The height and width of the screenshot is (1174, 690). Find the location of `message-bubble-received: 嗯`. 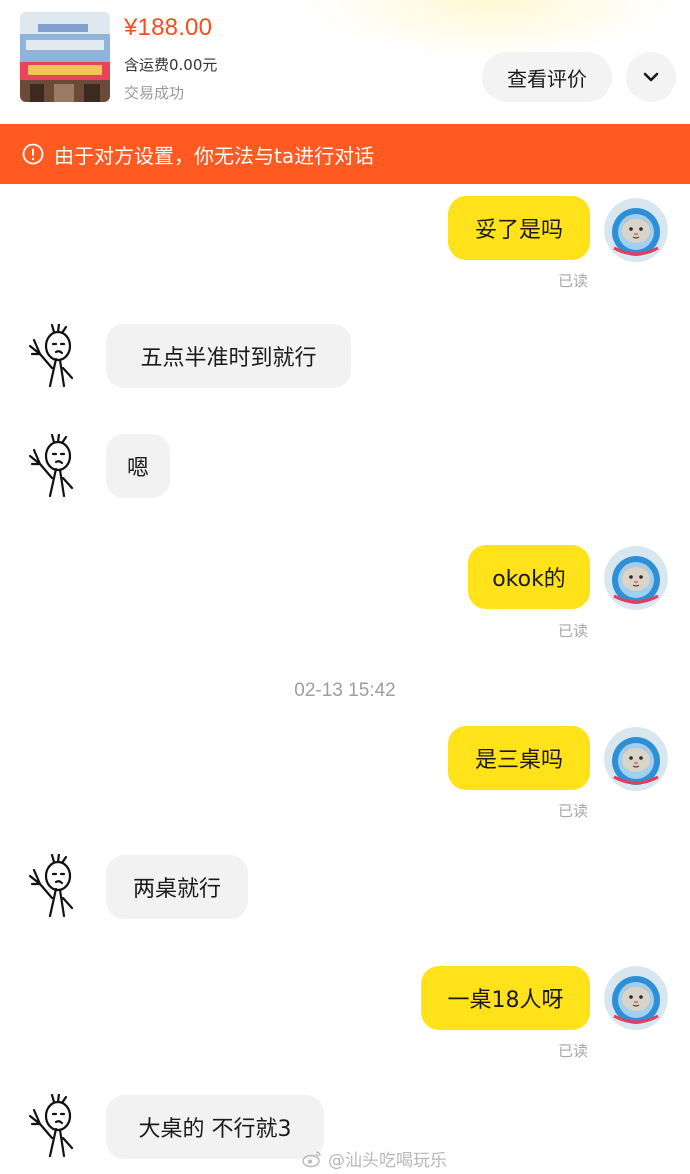

message-bubble-received: 嗯 is located at coordinates (138, 466).